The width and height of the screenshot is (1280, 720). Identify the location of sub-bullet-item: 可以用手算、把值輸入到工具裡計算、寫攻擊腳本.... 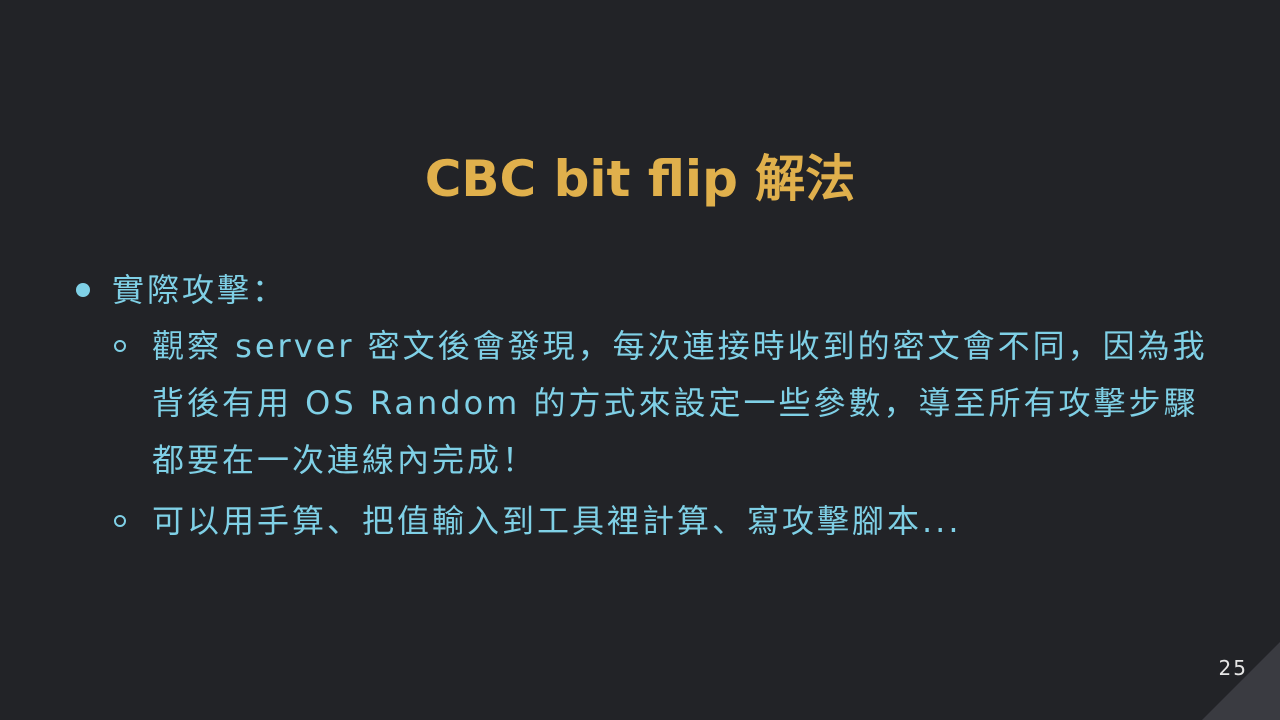
(645, 521).